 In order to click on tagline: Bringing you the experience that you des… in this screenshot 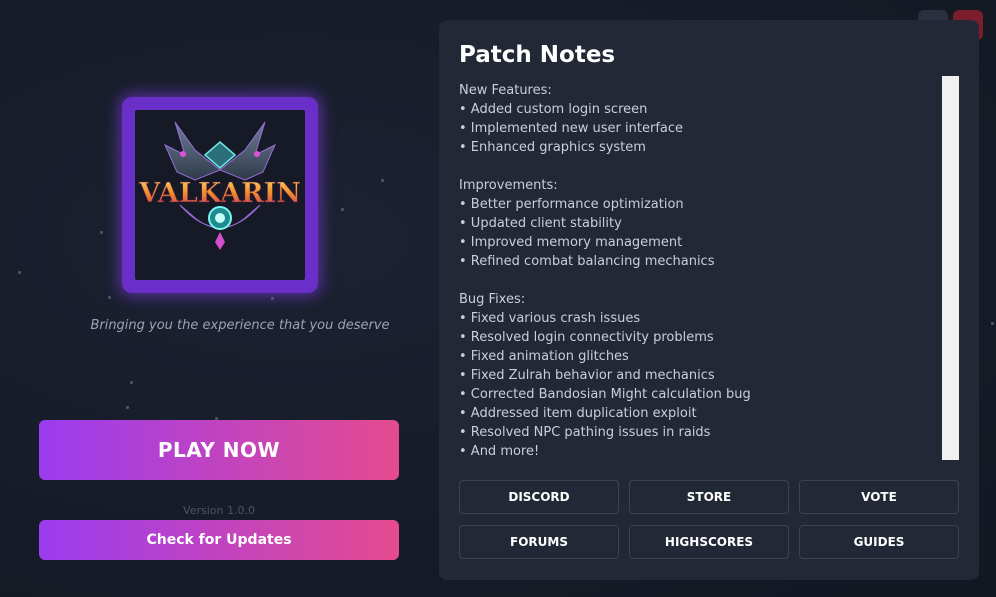, I will do `click(240, 325)`.